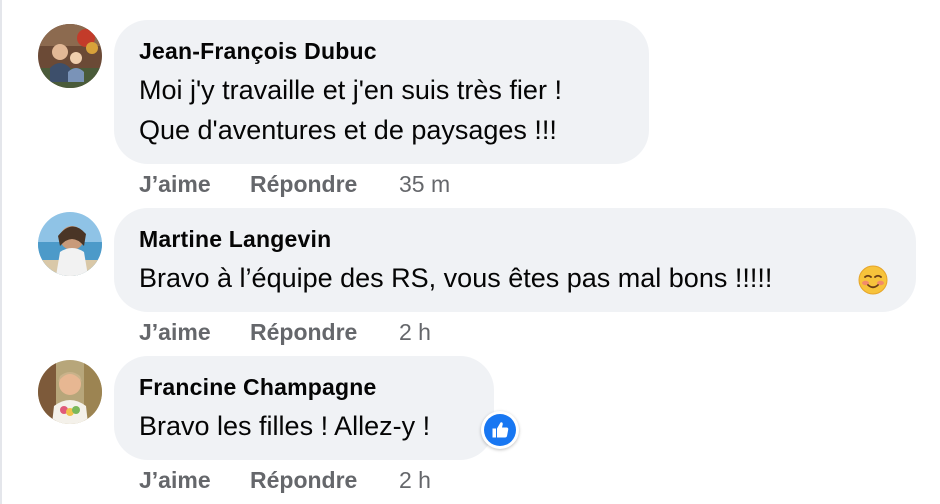 The image size is (940, 504). I want to click on comment-text: Bravo les filles ! Allez-y !, so click(304, 426).